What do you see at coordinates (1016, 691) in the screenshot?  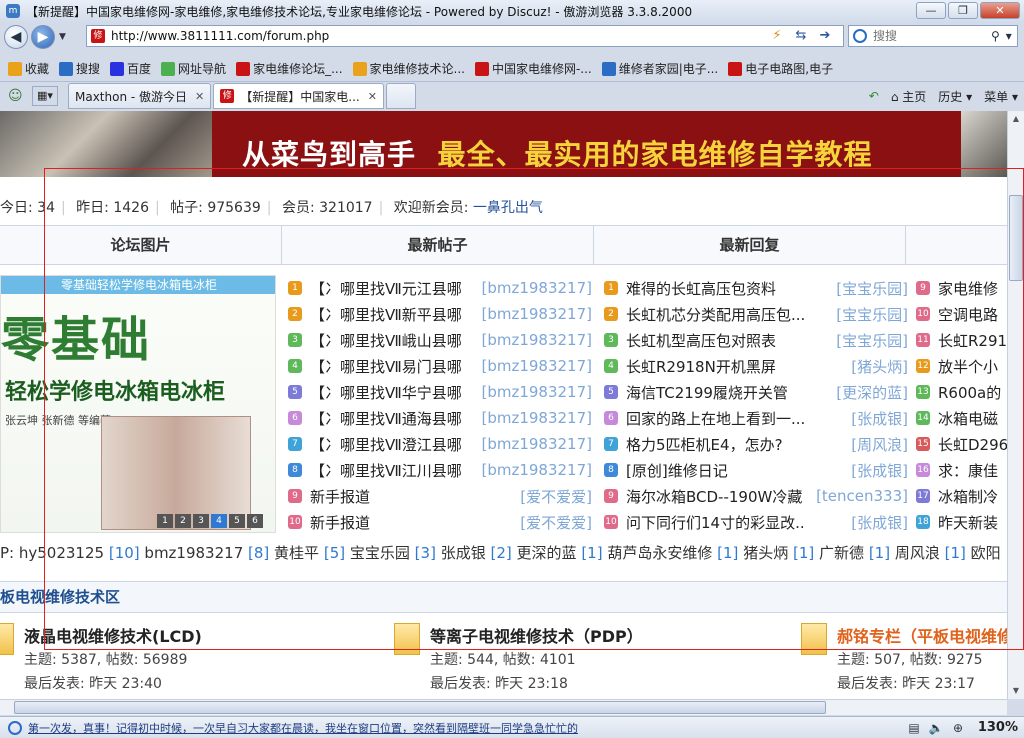 I see `scroll-down-icon: ▼` at bounding box center [1016, 691].